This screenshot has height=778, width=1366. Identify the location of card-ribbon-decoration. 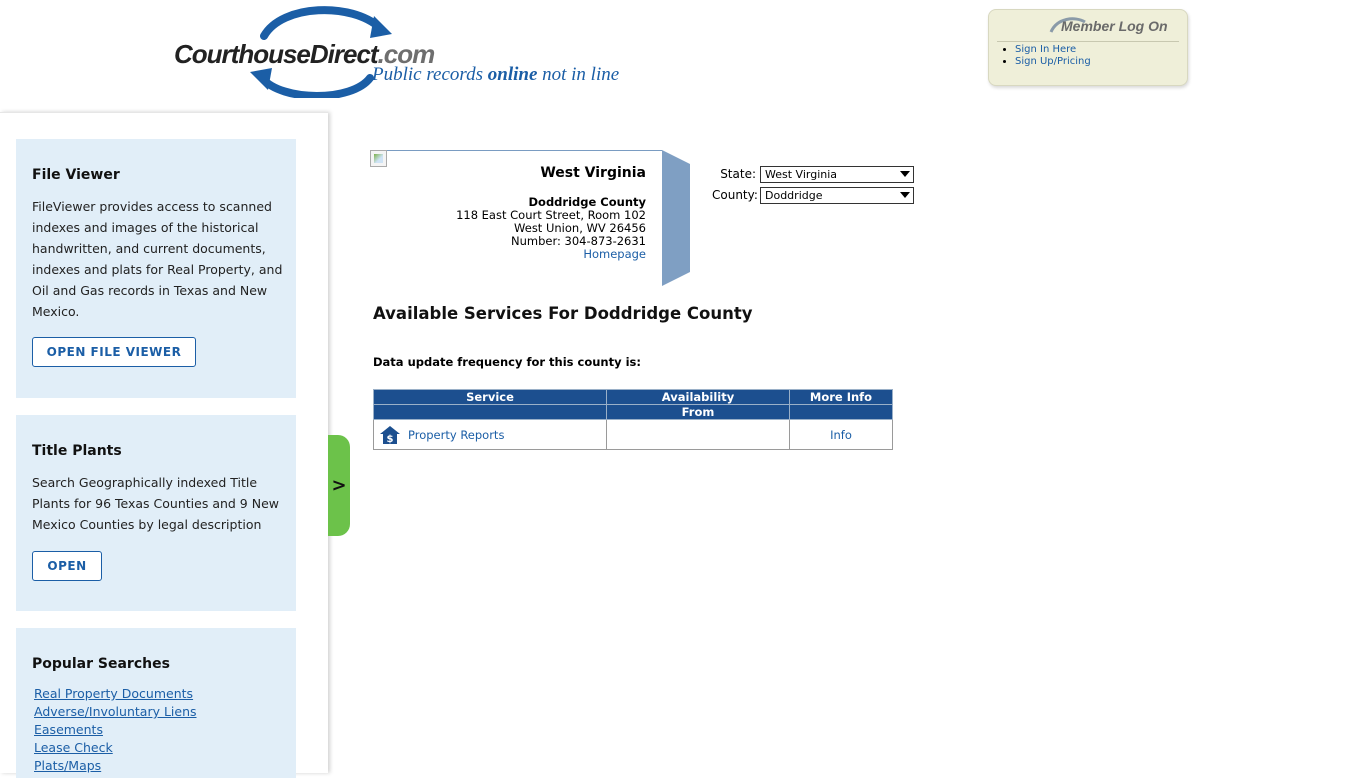
(676, 218).